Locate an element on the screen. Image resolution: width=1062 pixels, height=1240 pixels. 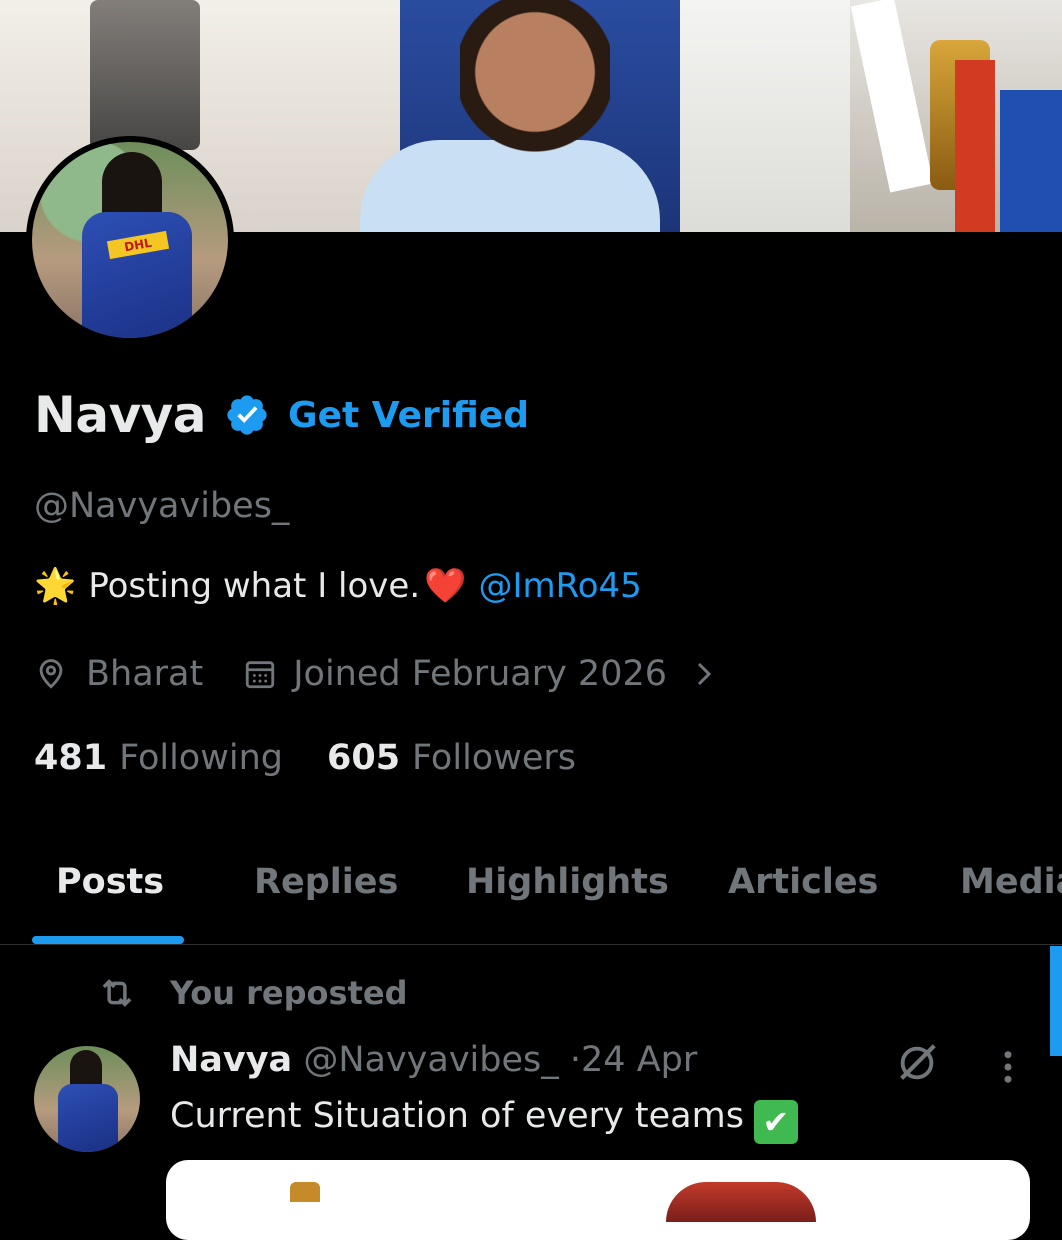
bio-text: Posting what I love. is located at coordinates (254, 586).